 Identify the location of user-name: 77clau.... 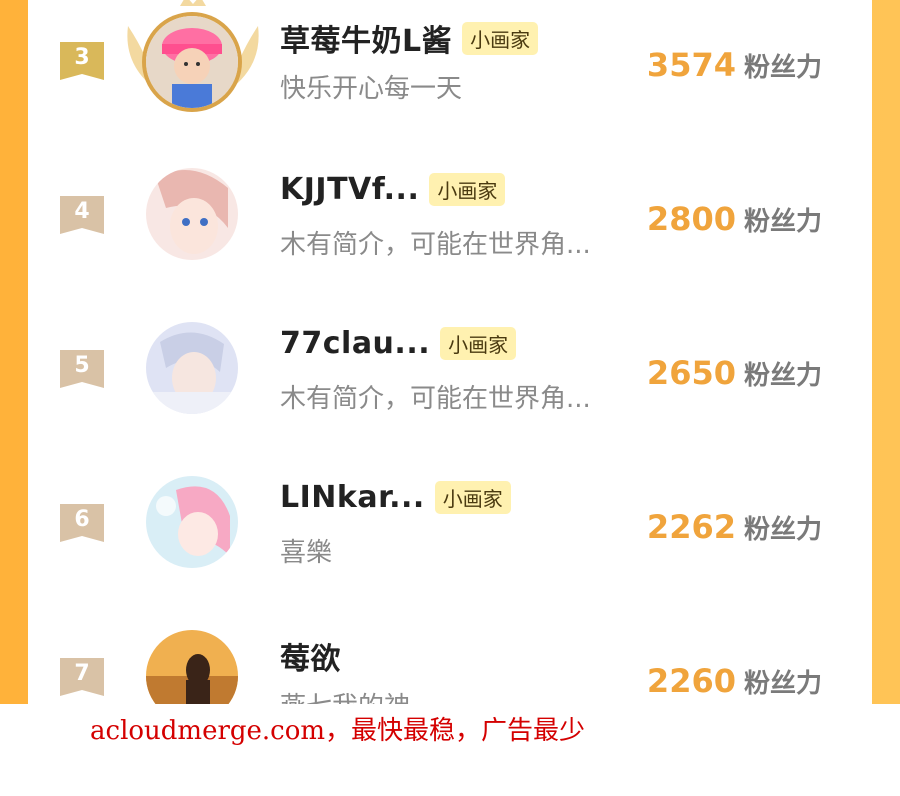
(355, 343).